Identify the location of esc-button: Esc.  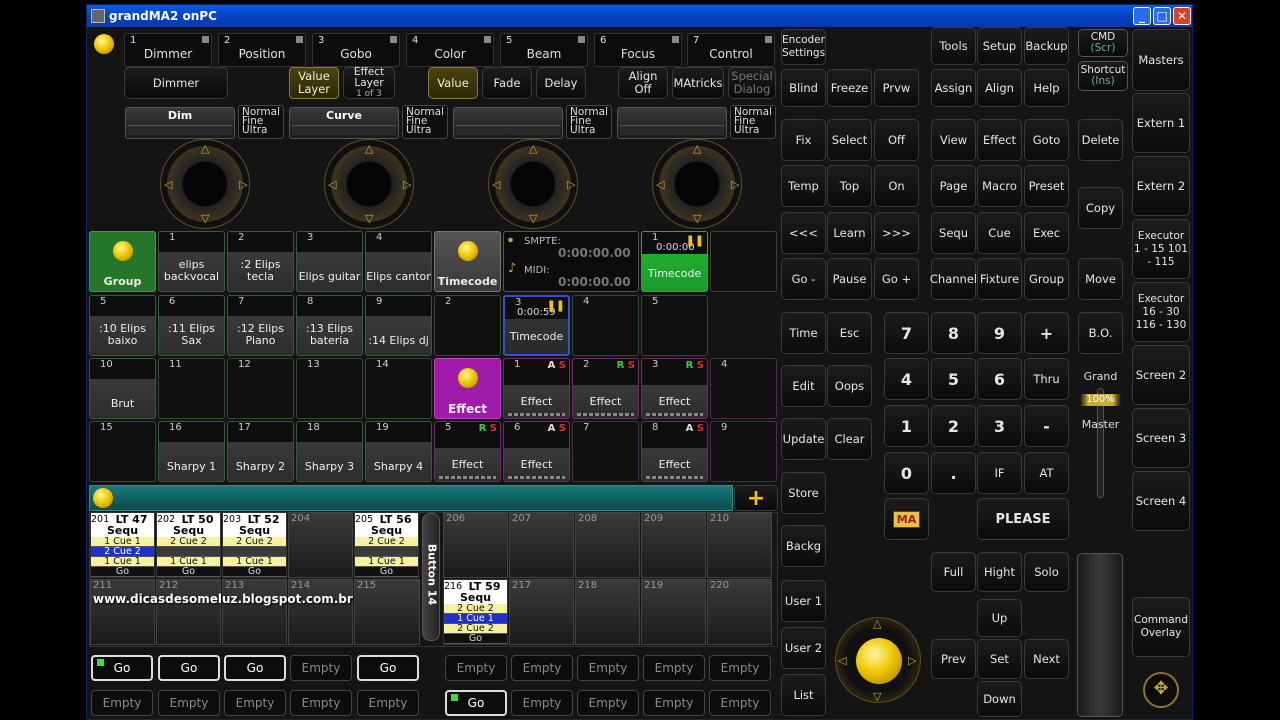
(849, 333).